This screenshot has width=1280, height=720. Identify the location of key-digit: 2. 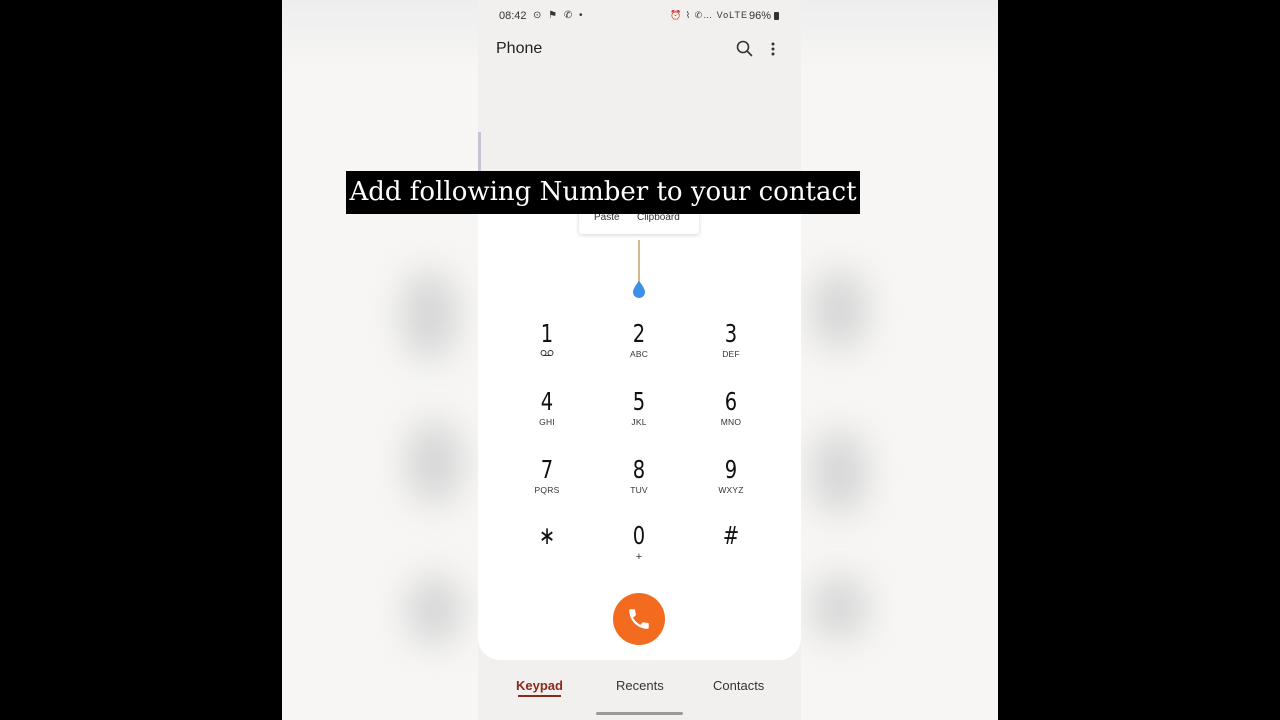
(639, 333).